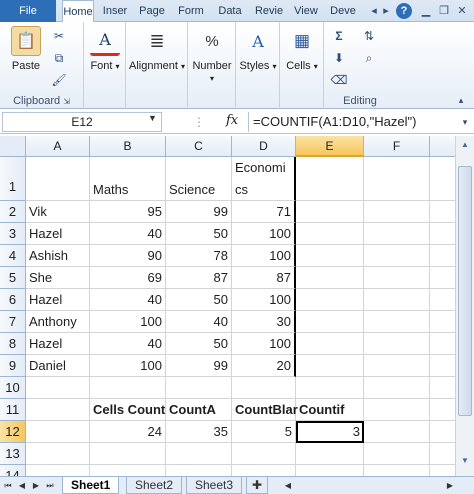  What do you see at coordinates (58, 256) in the screenshot?
I see `cell-a4: Ashish` at bounding box center [58, 256].